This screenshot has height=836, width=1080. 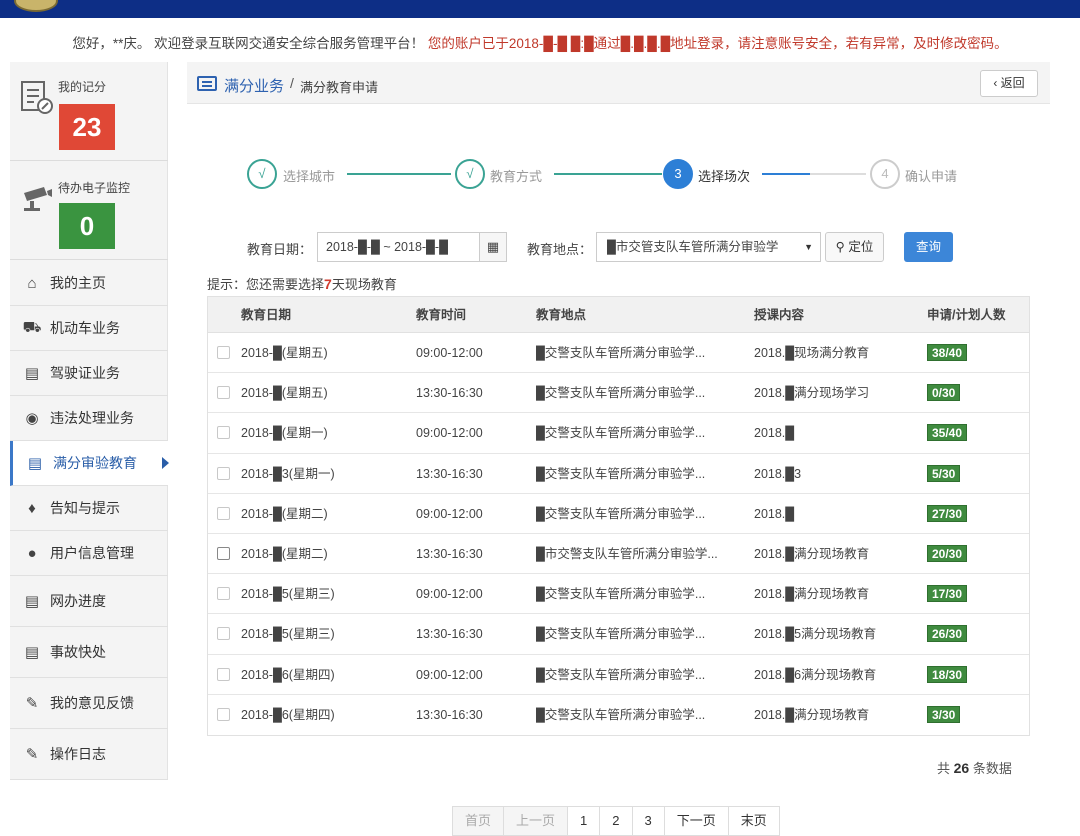 What do you see at coordinates (254, 85) in the screenshot?
I see `breadcrumb-section: 满分业务` at bounding box center [254, 85].